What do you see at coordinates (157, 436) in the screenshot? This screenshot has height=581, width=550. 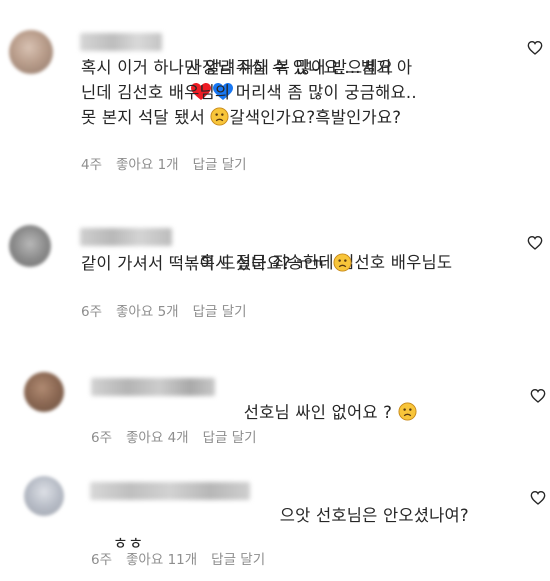 I see `comment-likes: 좋아요 4개` at bounding box center [157, 436].